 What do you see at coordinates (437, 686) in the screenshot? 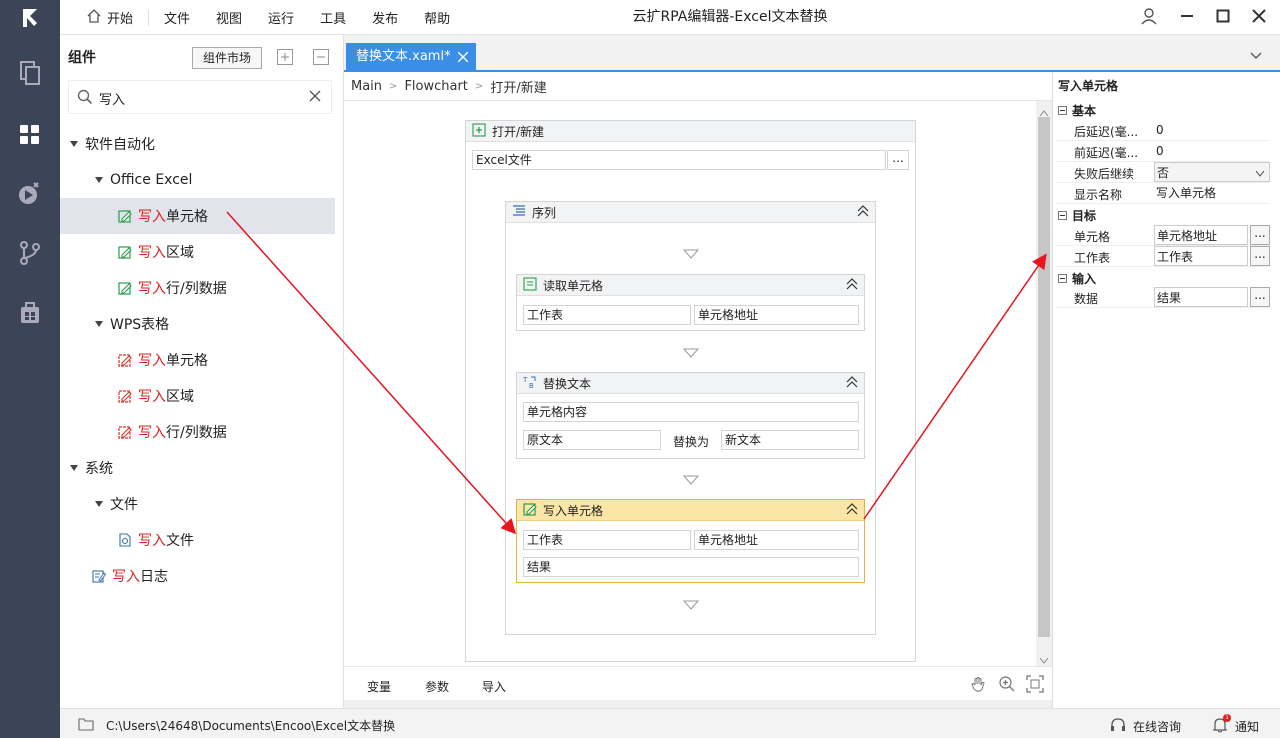
I see `tab-arguments: 参数` at bounding box center [437, 686].